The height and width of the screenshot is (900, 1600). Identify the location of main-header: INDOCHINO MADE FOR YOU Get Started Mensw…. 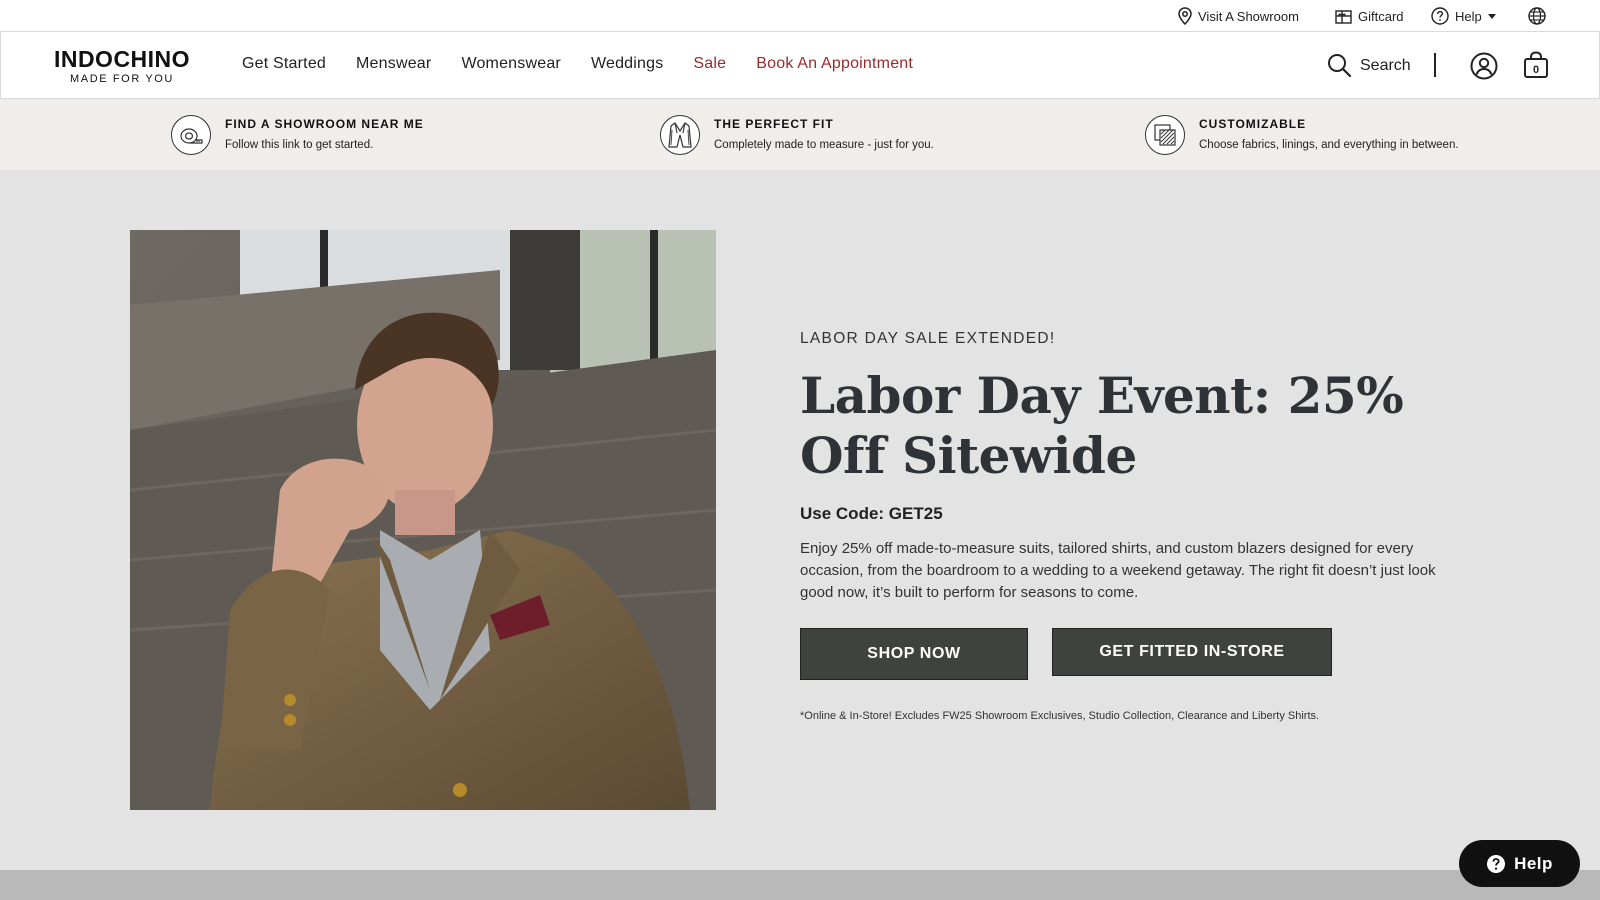
(800, 65).